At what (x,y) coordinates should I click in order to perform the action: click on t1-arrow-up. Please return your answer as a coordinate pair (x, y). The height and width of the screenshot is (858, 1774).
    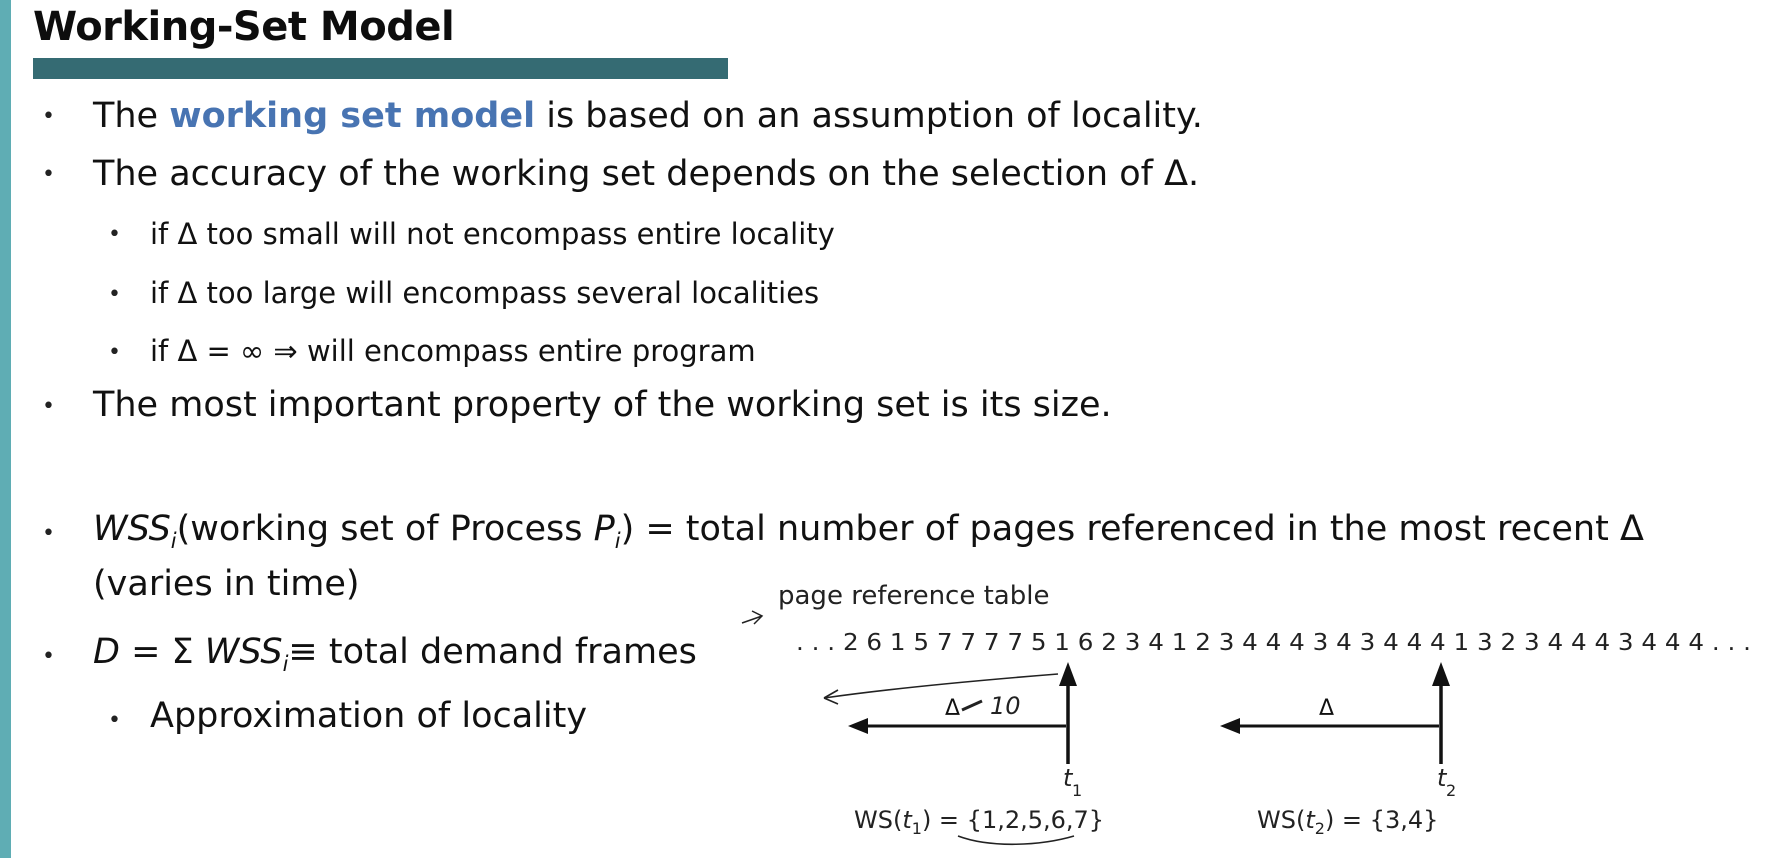
    Looking at the image, I should click on (1068, 674).